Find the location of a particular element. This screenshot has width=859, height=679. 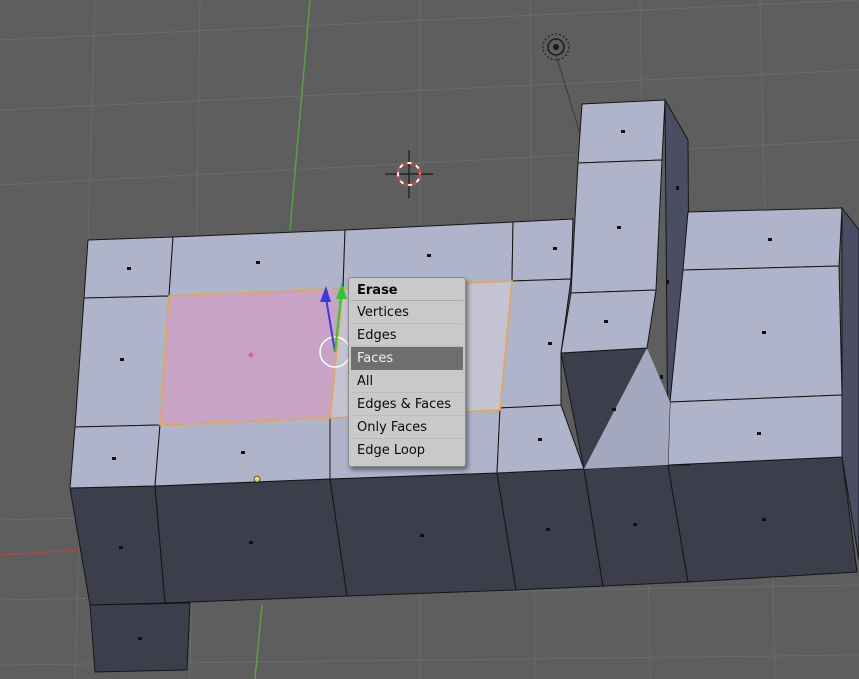

lamp-icon is located at coordinates (562, 87).